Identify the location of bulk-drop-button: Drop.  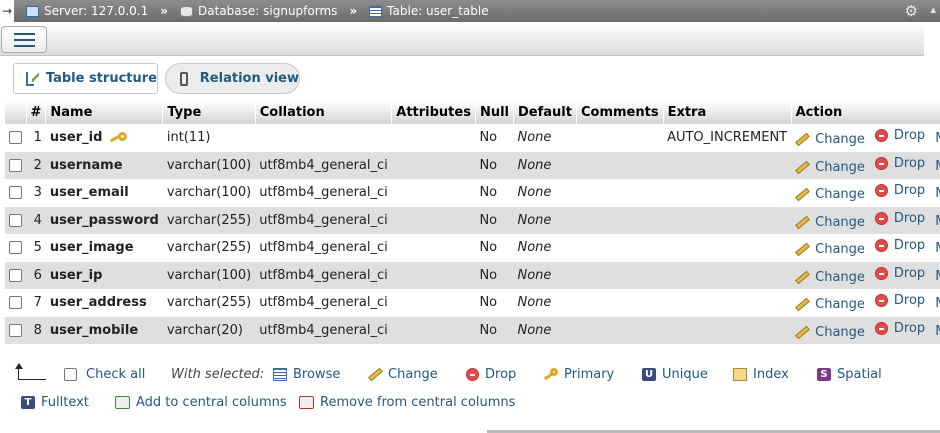
(491, 374).